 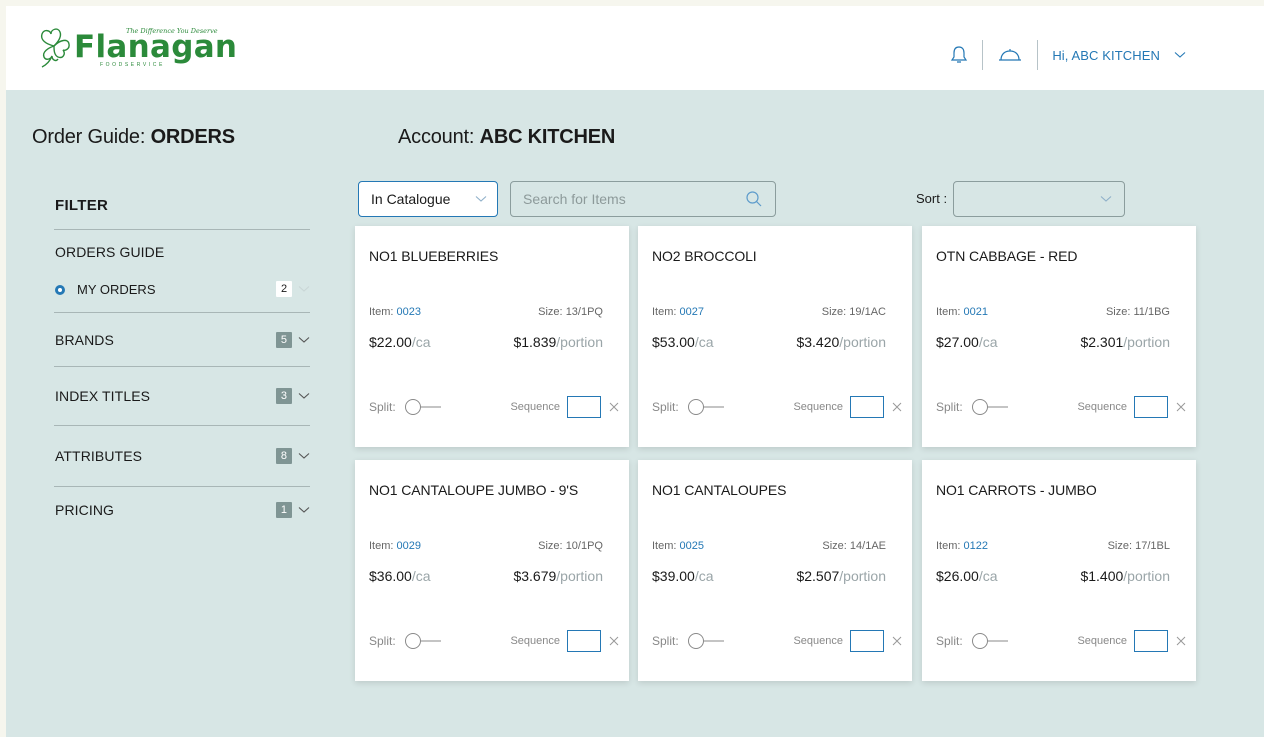 I want to click on sequence-label: Sequence, so click(x=535, y=407).